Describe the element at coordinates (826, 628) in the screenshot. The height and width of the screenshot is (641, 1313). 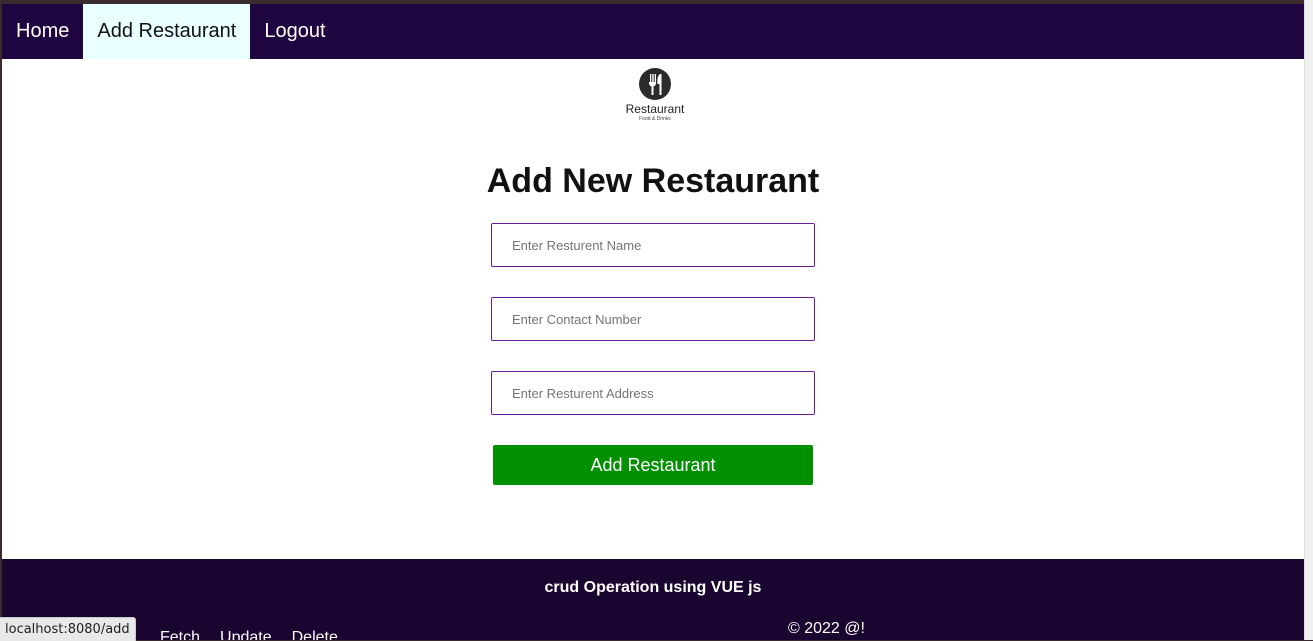
I see `copyright: © 2022 @!` at that location.